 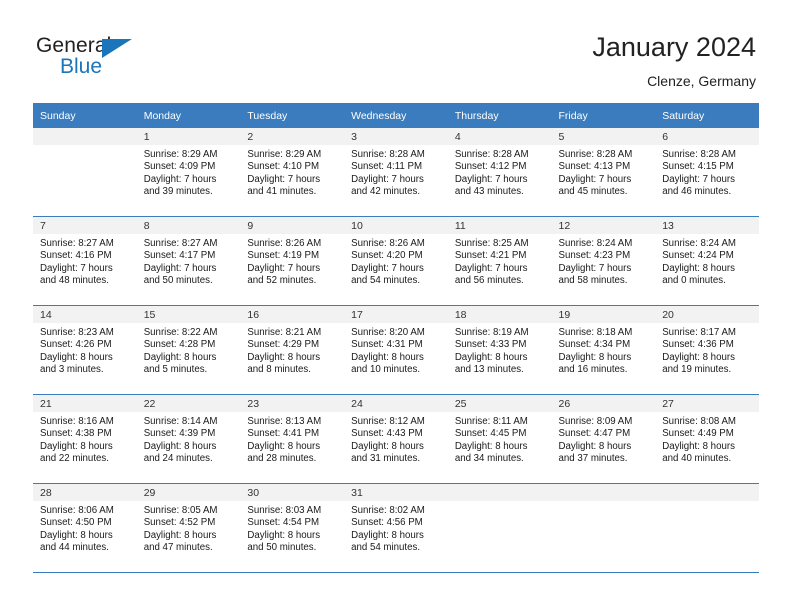 I want to click on day-number: 3, so click(x=396, y=136).